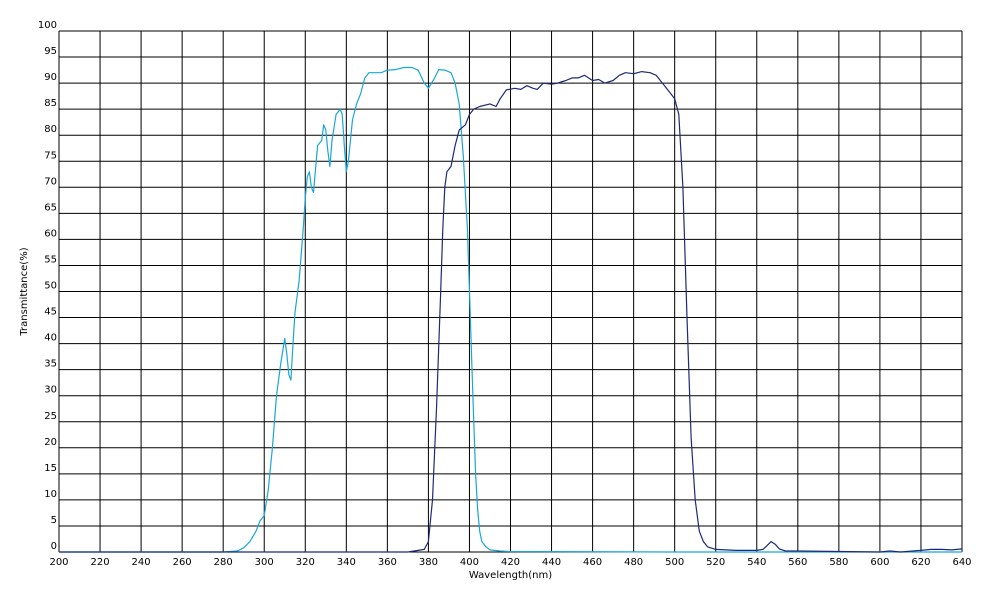 This screenshot has width=999, height=596. What do you see at coordinates (54, 546) in the screenshot?
I see `y-tick-label: 0` at bounding box center [54, 546].